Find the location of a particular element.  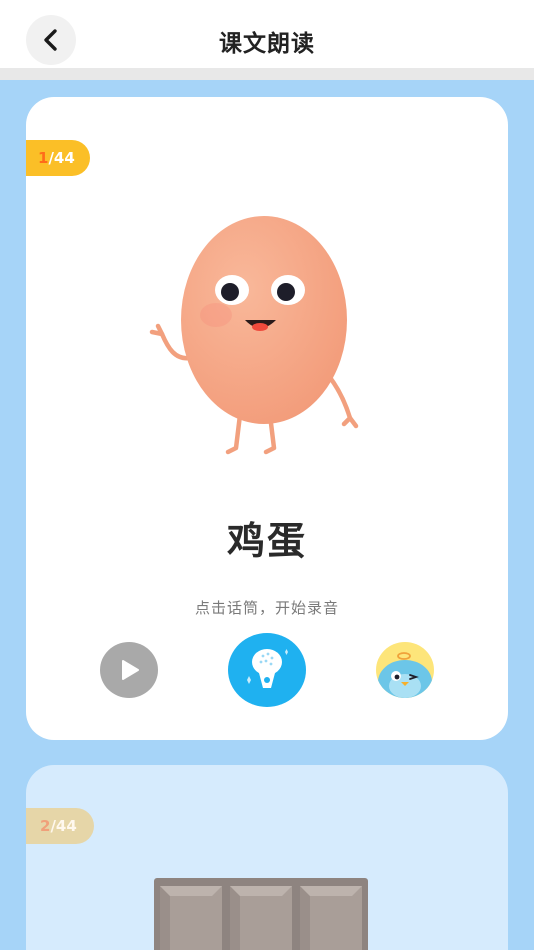

progress-badge: 1/44 is located at coordinates (58, 158).